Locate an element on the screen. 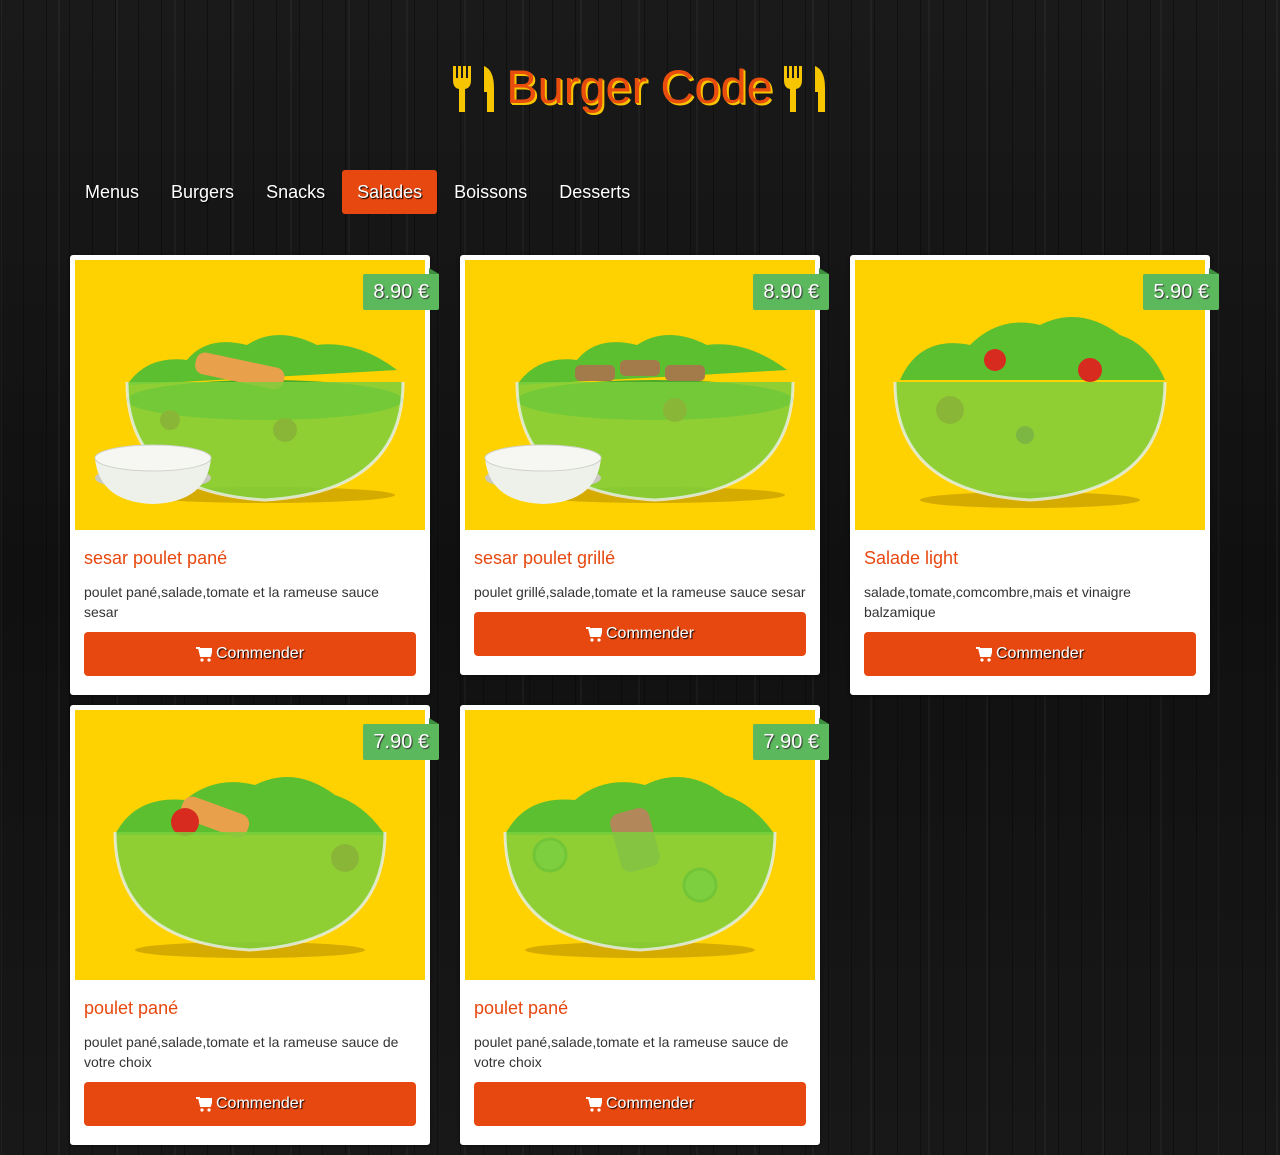 Image resolution: width=1280 pixels, height=1155 pixels. product-title: sesar poulet grillé is located at coordinates (545, 558).